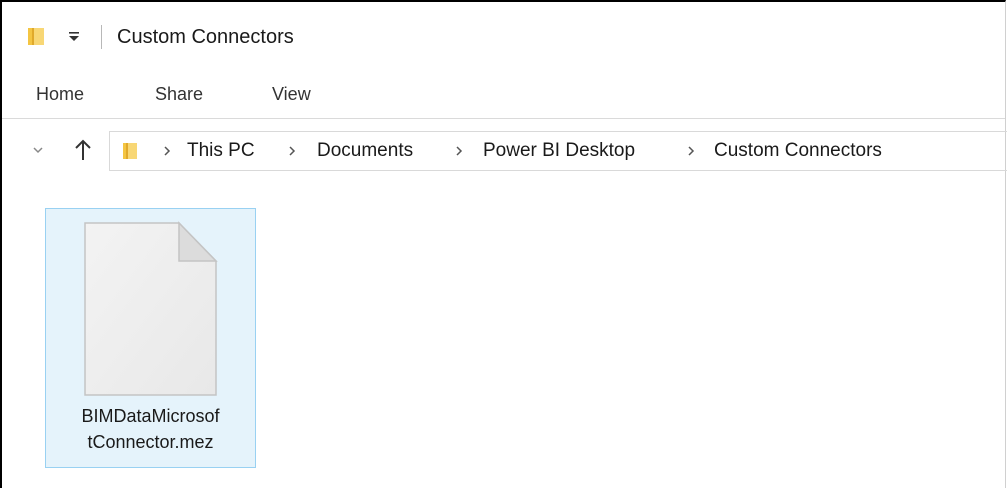 The image size is (1007, 488). Describe the element at coordinates (101, 37) in the screenshot. I see `title-separator` at that location.